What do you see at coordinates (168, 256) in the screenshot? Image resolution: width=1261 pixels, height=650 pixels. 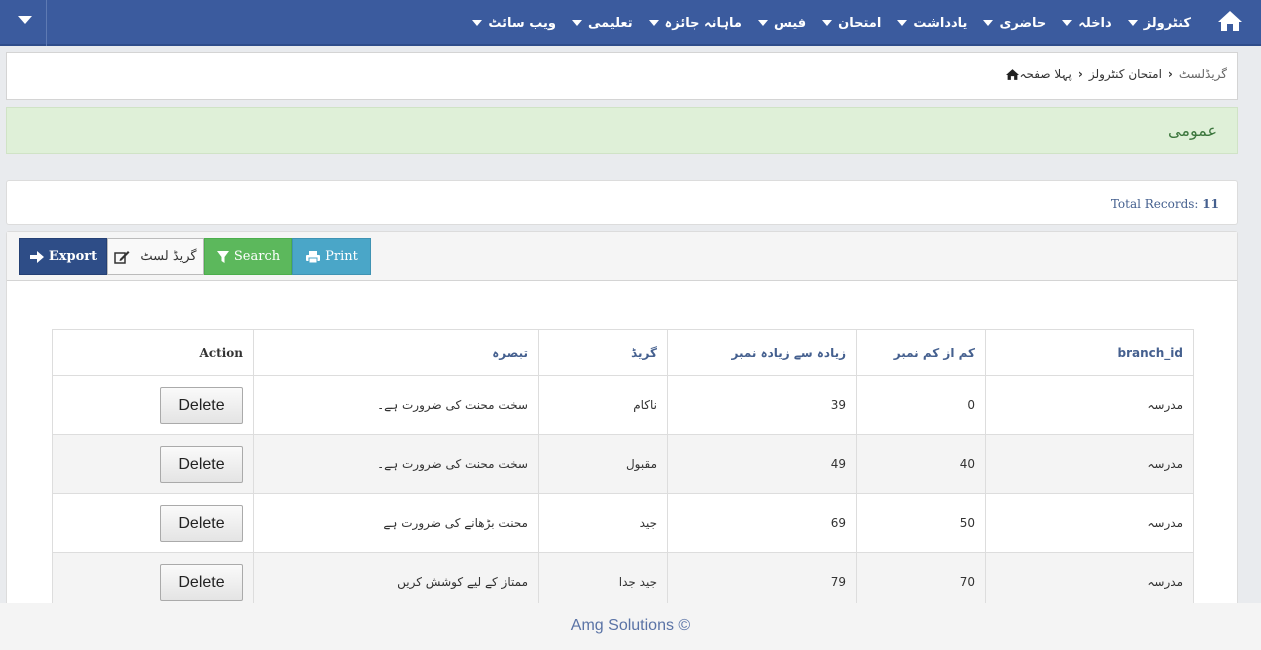 I see `gradelist-label: گریڈ لسٹ` at bounding box center [168, 256].